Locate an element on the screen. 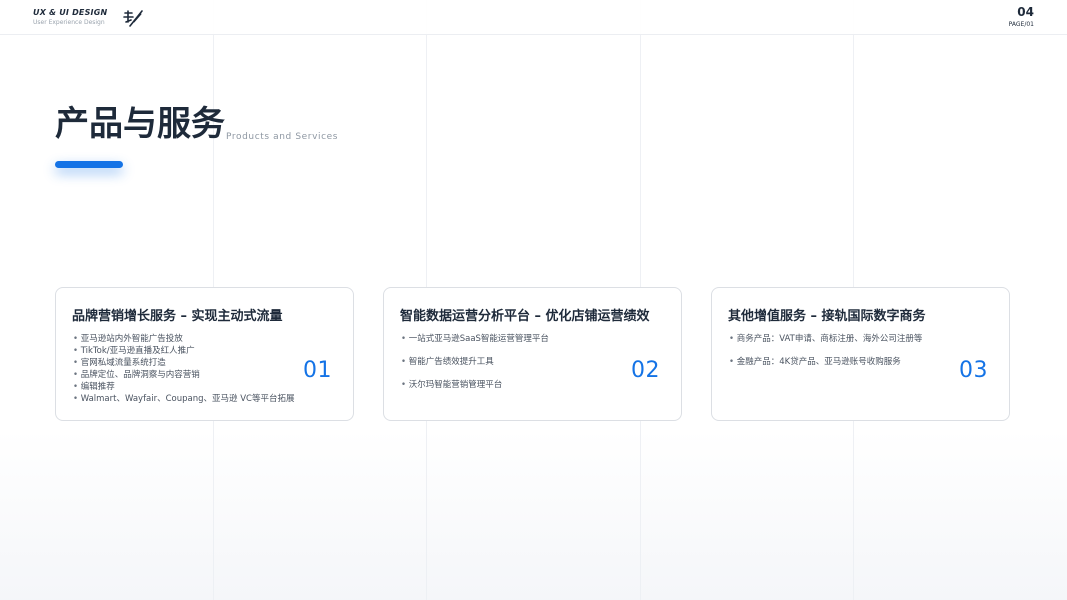 The image size is (1067, 600). list-item: 编辑推荐 is located at coordinates (184, 387).